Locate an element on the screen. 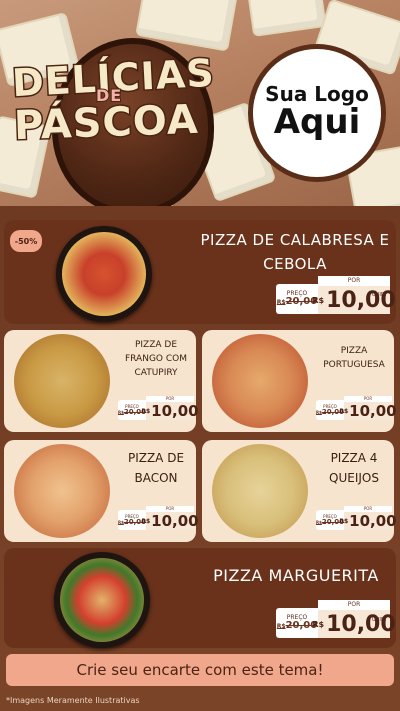 The height and width of the screenshot is (711, 400). product-name: PIZZA MARGUERITA is located at coordinates (296, 575).